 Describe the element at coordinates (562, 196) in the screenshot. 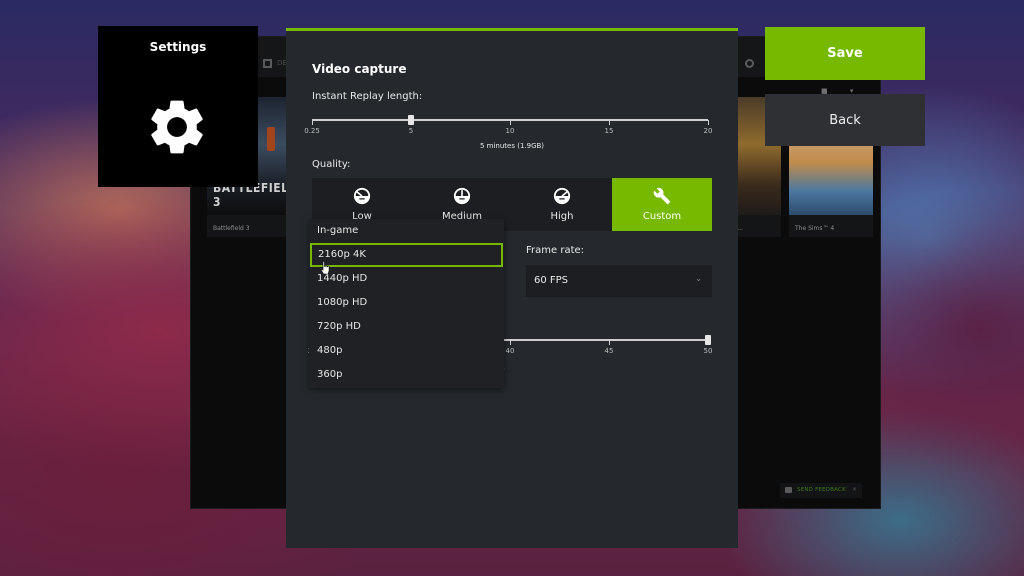

I see `gauge-high-icon` at that location.